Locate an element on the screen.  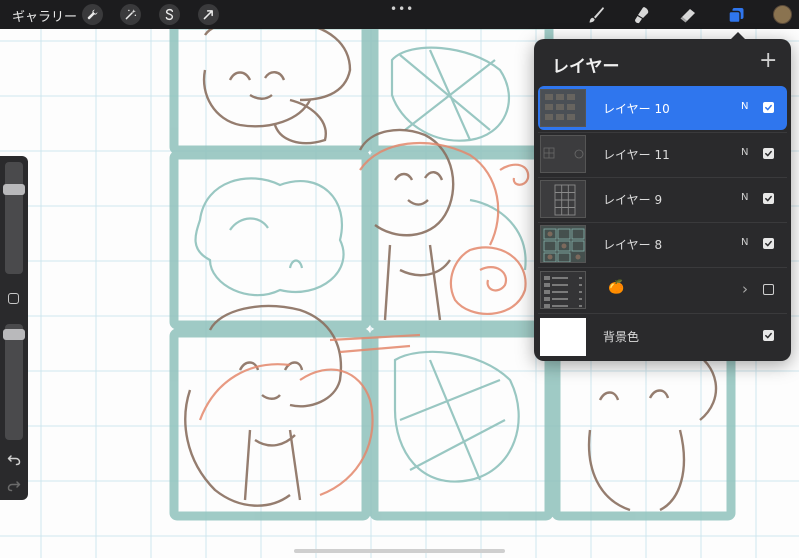
magic-wand-icon is located at coordinates (131, 14).